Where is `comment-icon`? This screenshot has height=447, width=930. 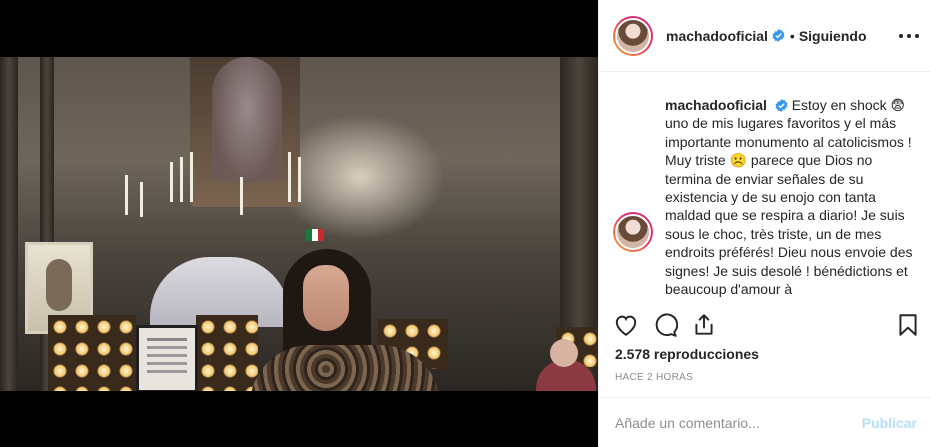 comment-icon is located at coordinates (665, 325).